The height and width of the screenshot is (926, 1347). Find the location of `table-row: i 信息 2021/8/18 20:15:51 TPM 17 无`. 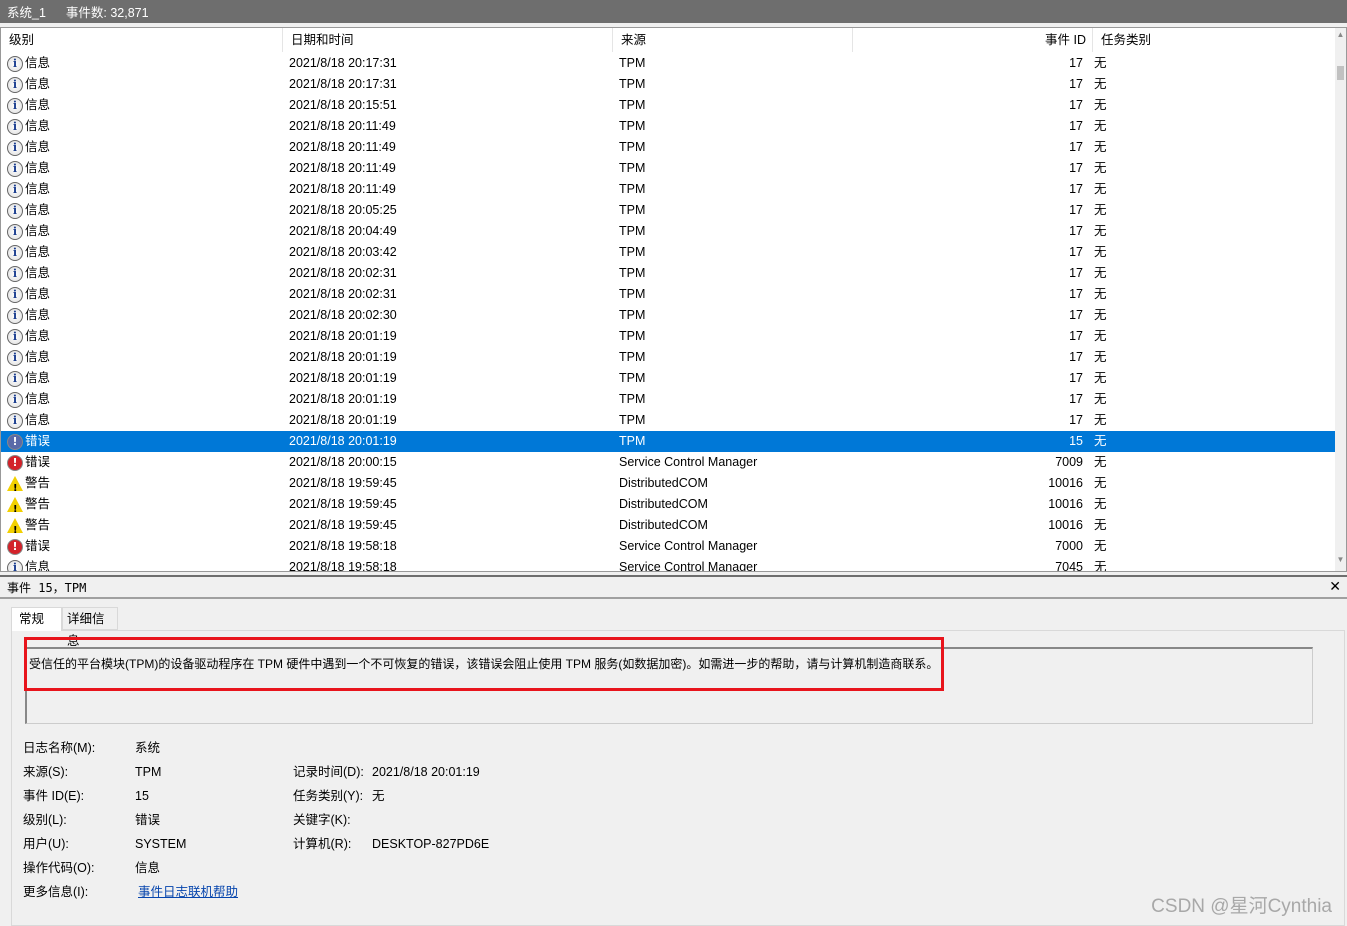

table-row: i 信息 2021/8/18 20:15:51 TPM 17 无 is located at coordinates (668, 105).